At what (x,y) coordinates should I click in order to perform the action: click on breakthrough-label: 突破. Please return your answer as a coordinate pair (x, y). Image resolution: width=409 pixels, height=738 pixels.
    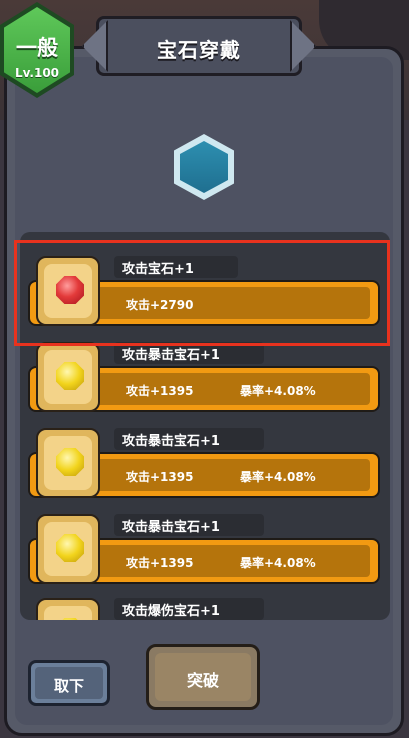
    Looking at the image, I should click on (202, 680).